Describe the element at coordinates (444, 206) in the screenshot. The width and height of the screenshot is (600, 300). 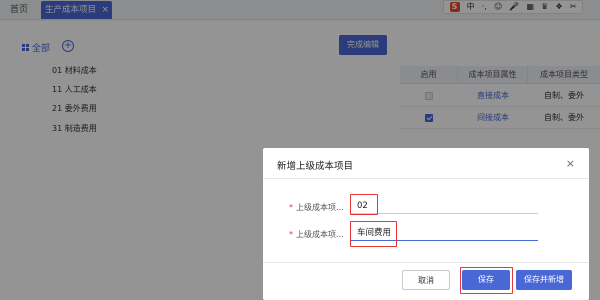
I see `parent-code-input: 02` at that location.